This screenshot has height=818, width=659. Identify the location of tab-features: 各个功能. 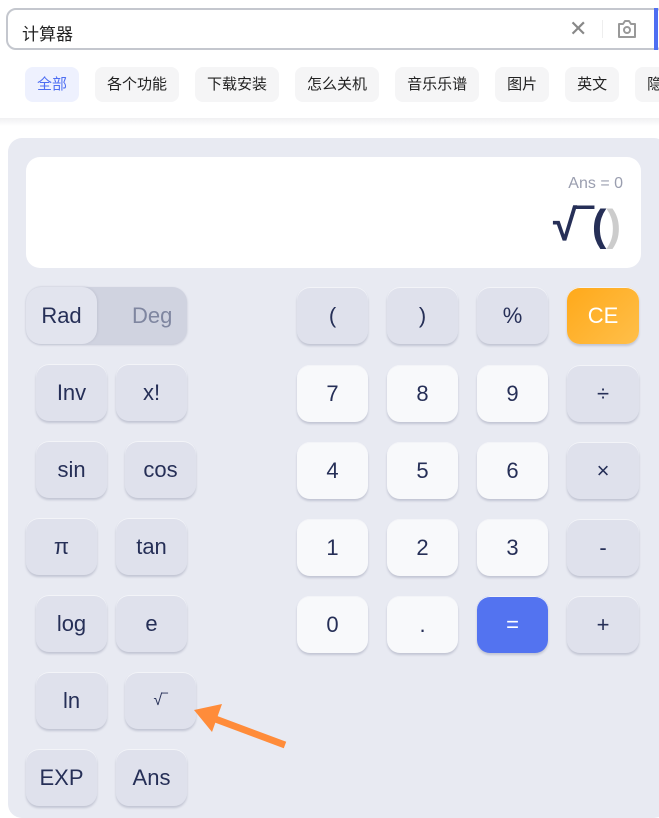
(137, 84).